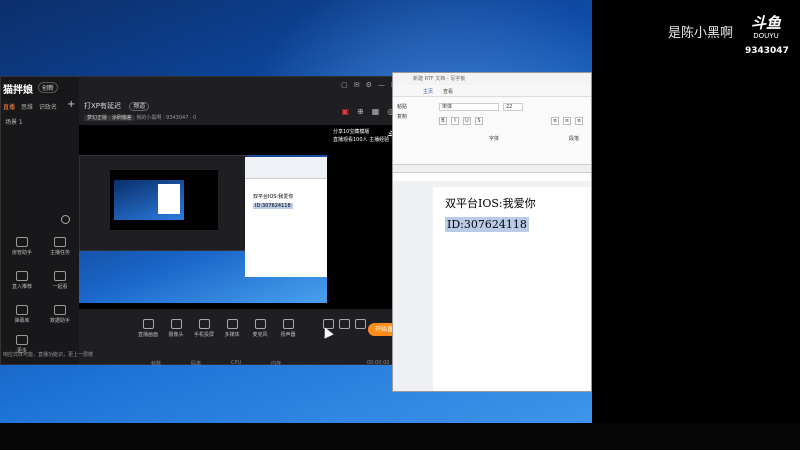  I want to click on nested-line-2: ID:307624118, so click(273, 206).